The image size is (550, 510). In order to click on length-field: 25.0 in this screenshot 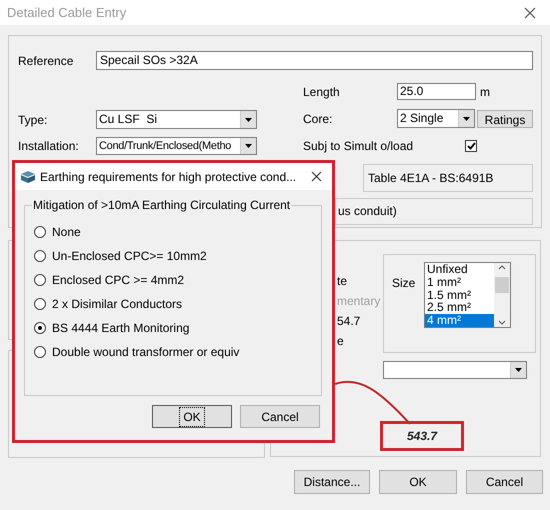, I will do `click(436, 91)`.